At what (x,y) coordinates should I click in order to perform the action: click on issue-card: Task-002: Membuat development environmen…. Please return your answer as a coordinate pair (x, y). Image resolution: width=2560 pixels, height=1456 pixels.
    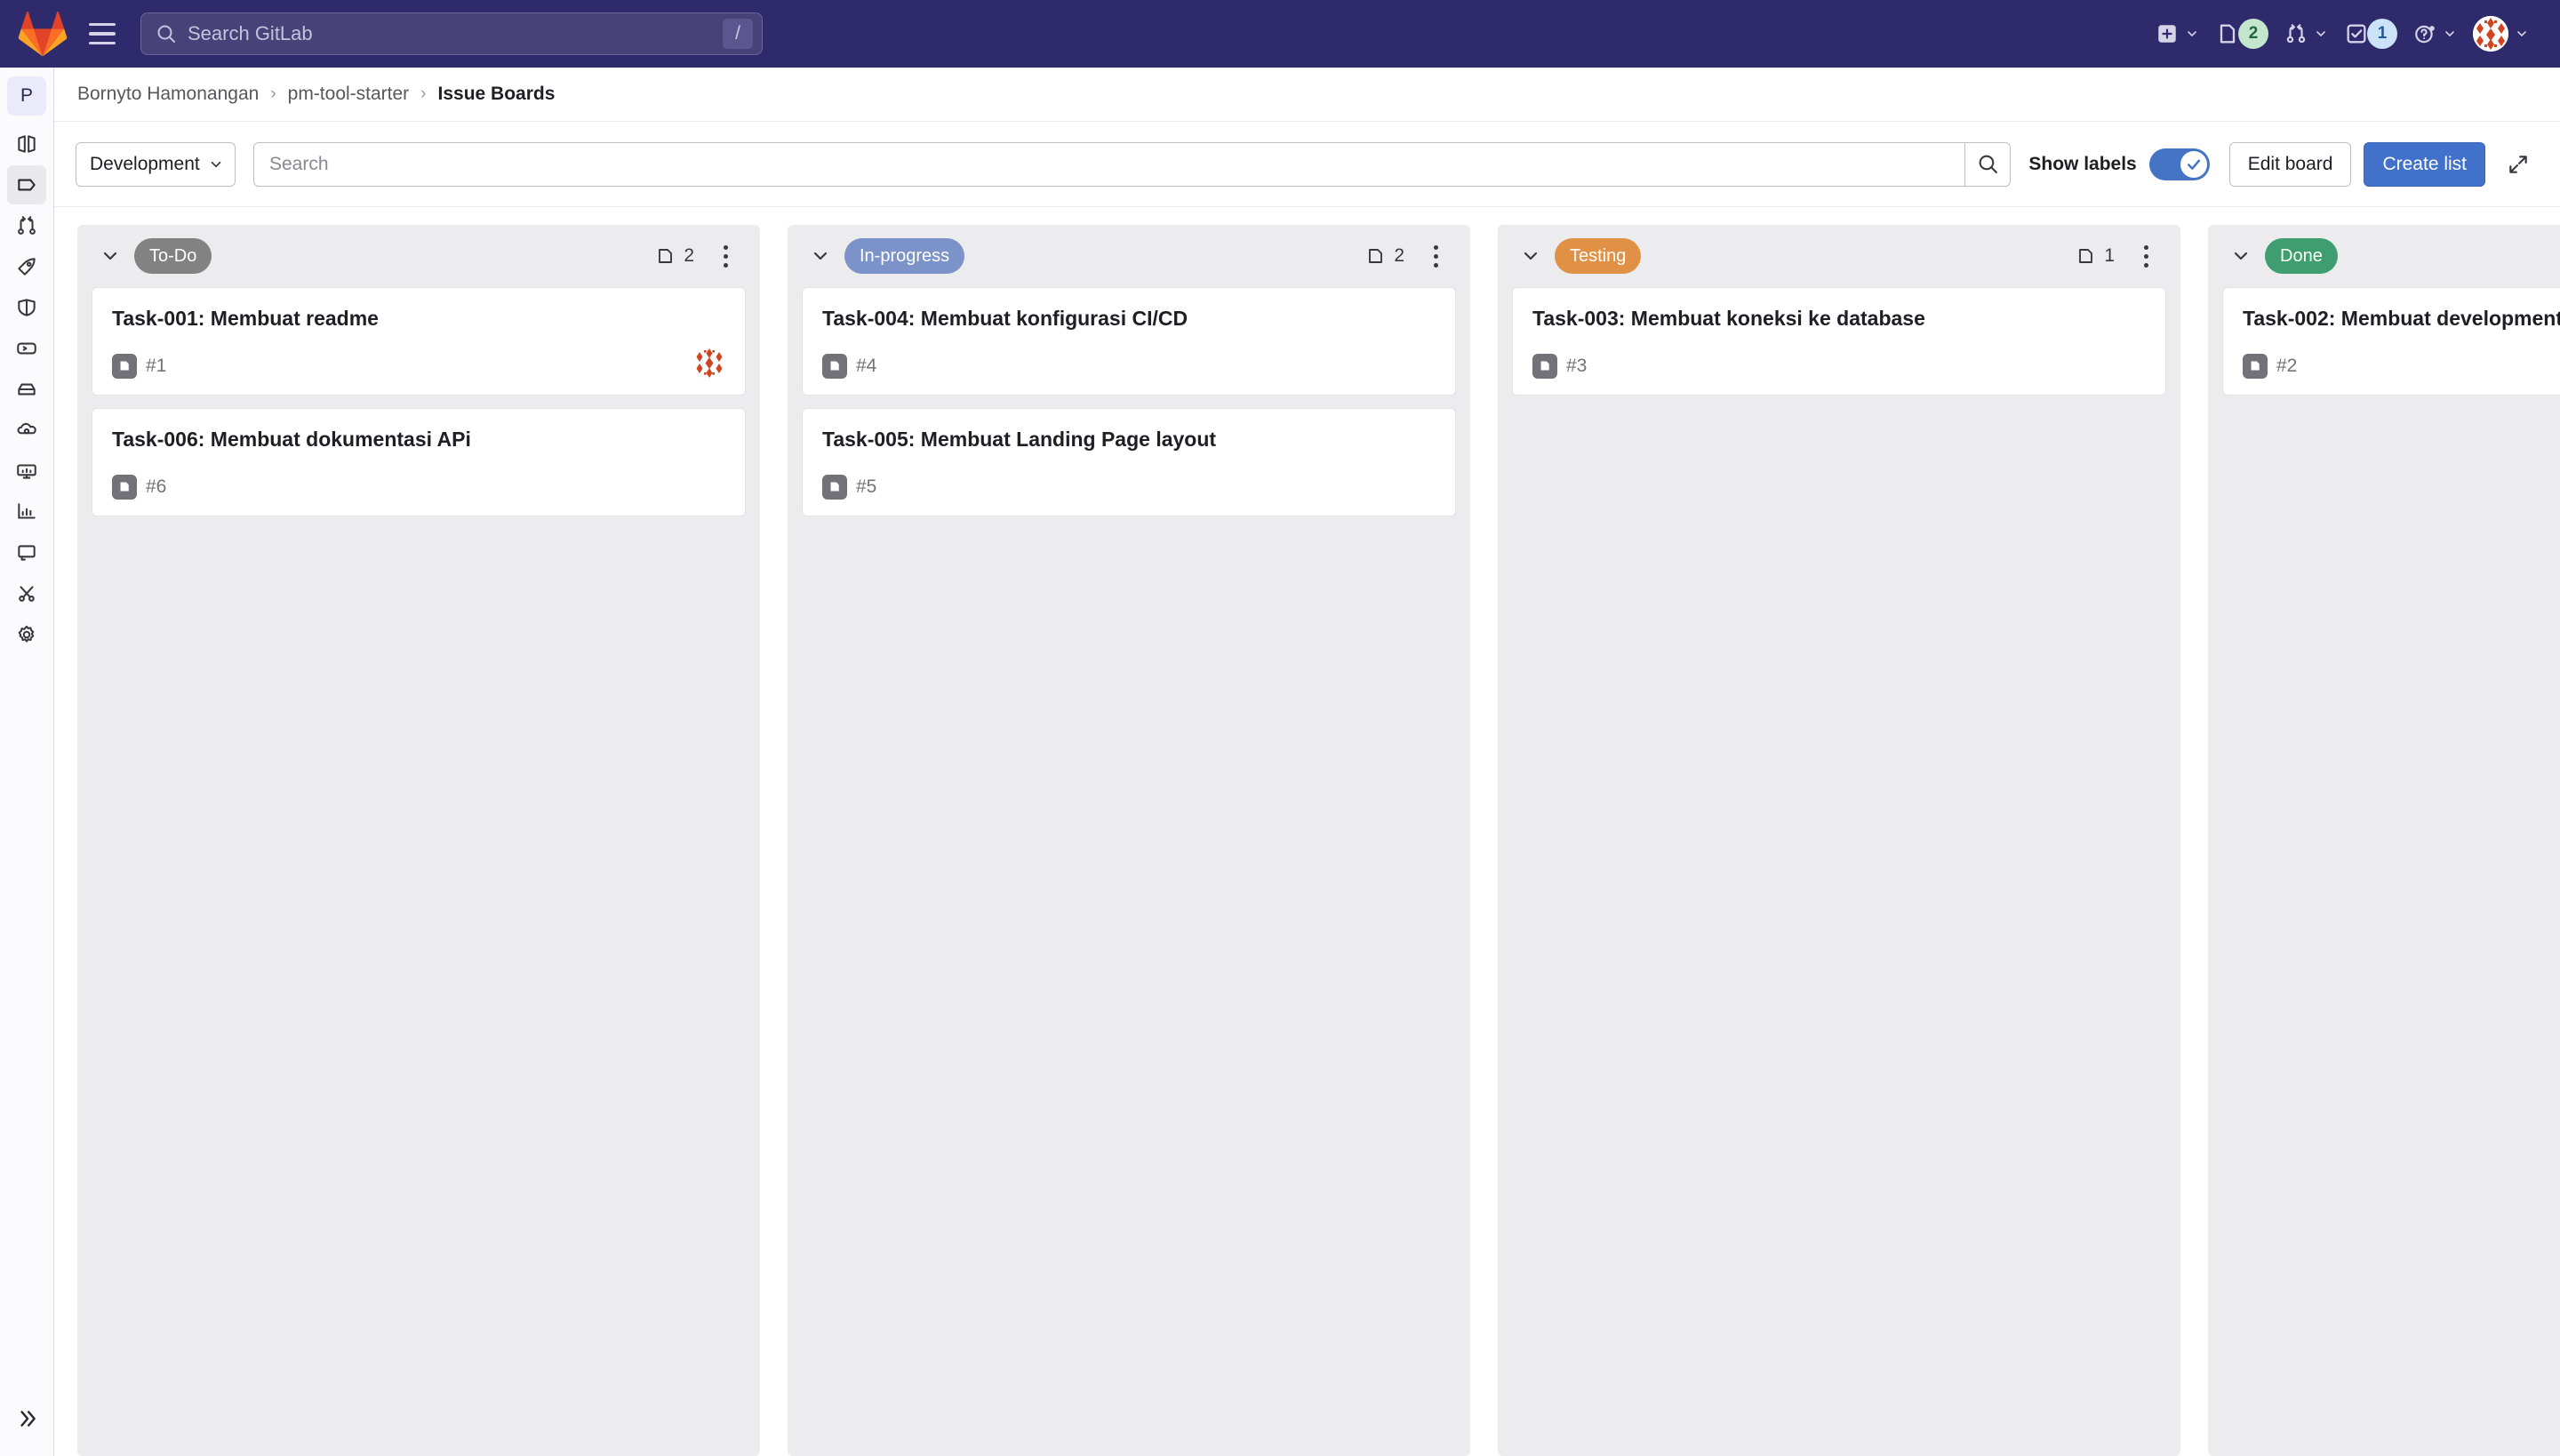
    Looking at the image, I should click on (2391, 341).